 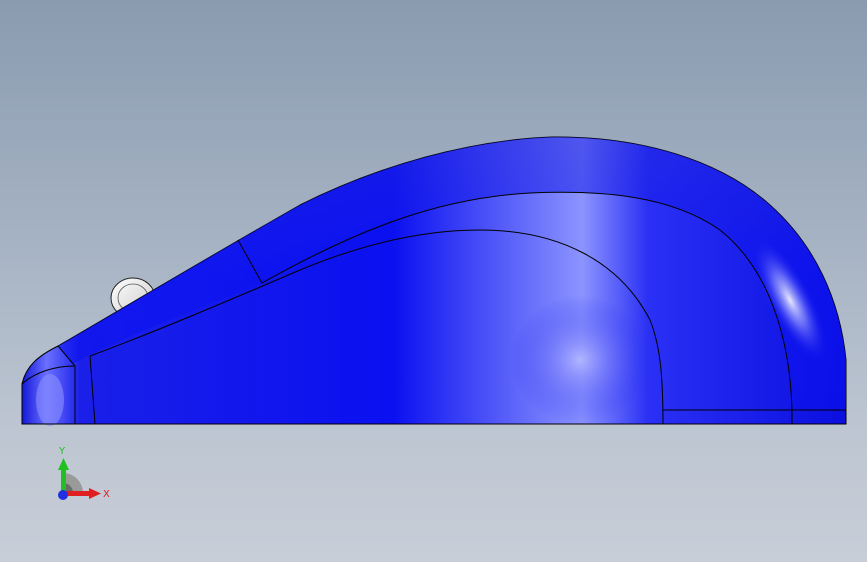 What do you see at coordinates (580, 360) in the screenshot?
I see `side-highlight` at bounding box center [580, 360].